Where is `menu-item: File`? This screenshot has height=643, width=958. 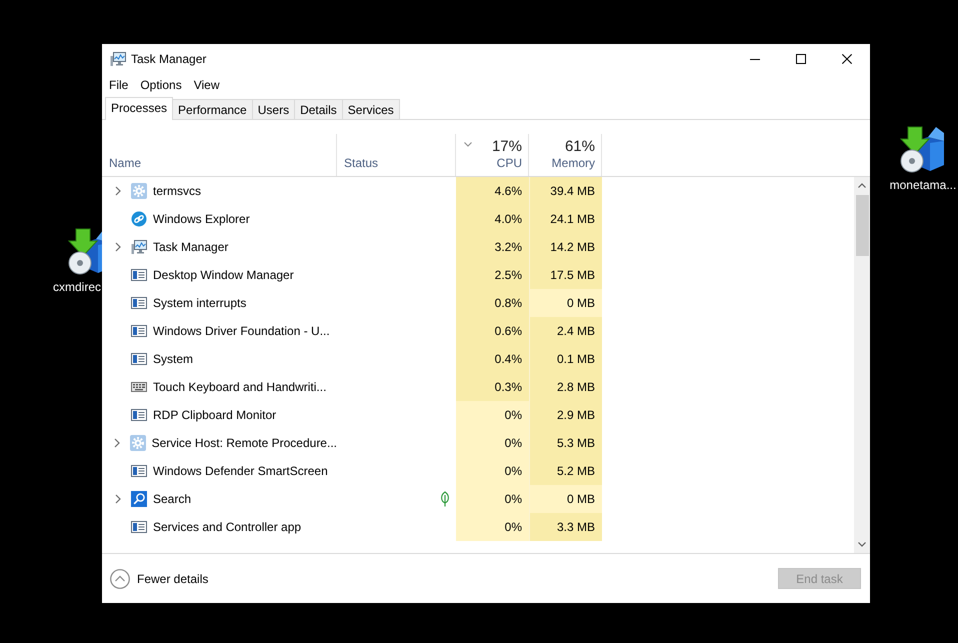
menu-item: File is located at coordinates (118, 85).